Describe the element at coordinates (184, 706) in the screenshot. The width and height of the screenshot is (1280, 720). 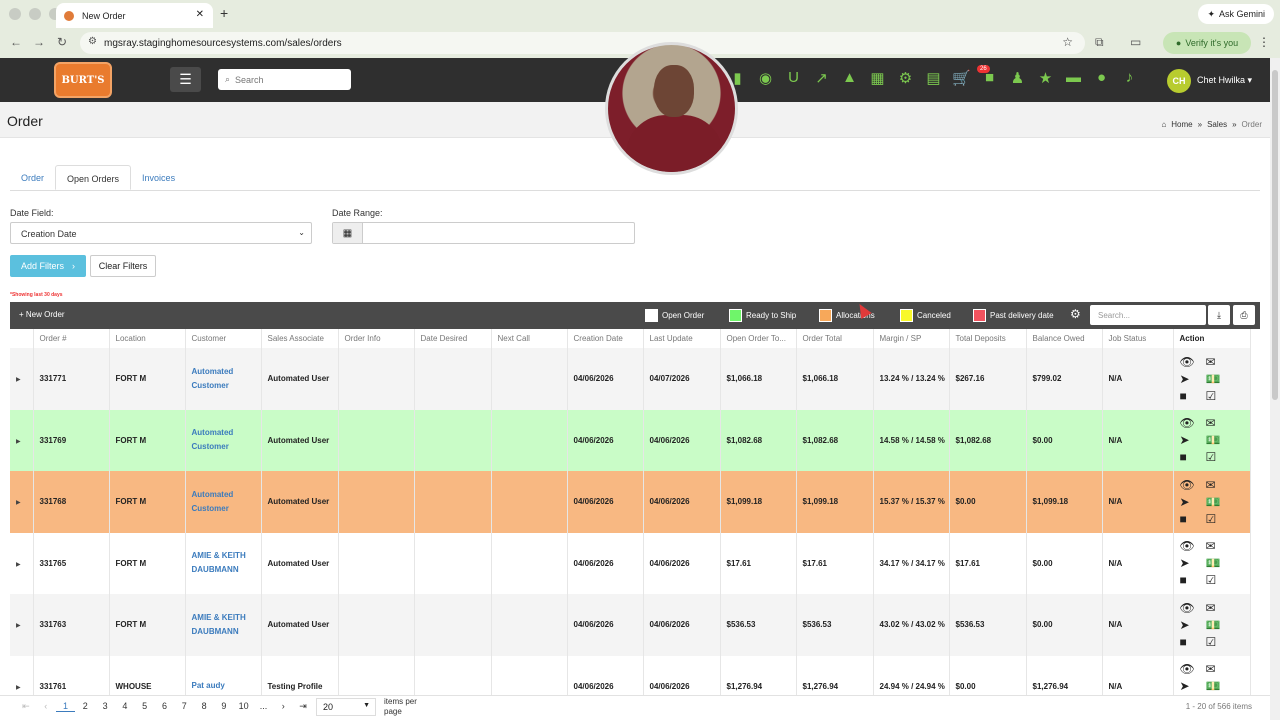
I see `page-number: 7` at that location.